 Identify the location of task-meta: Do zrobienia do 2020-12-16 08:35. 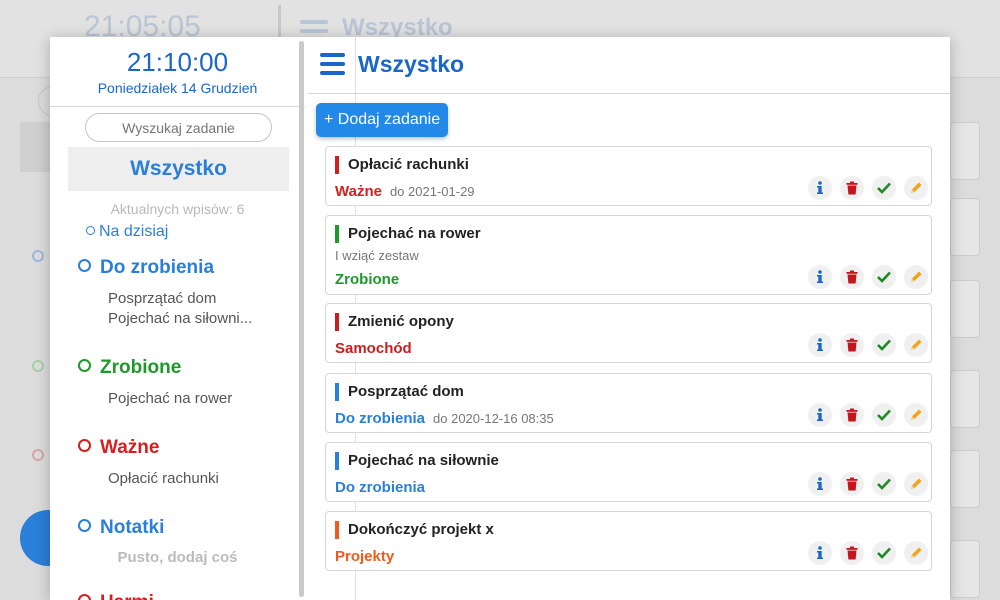
(444, 418).